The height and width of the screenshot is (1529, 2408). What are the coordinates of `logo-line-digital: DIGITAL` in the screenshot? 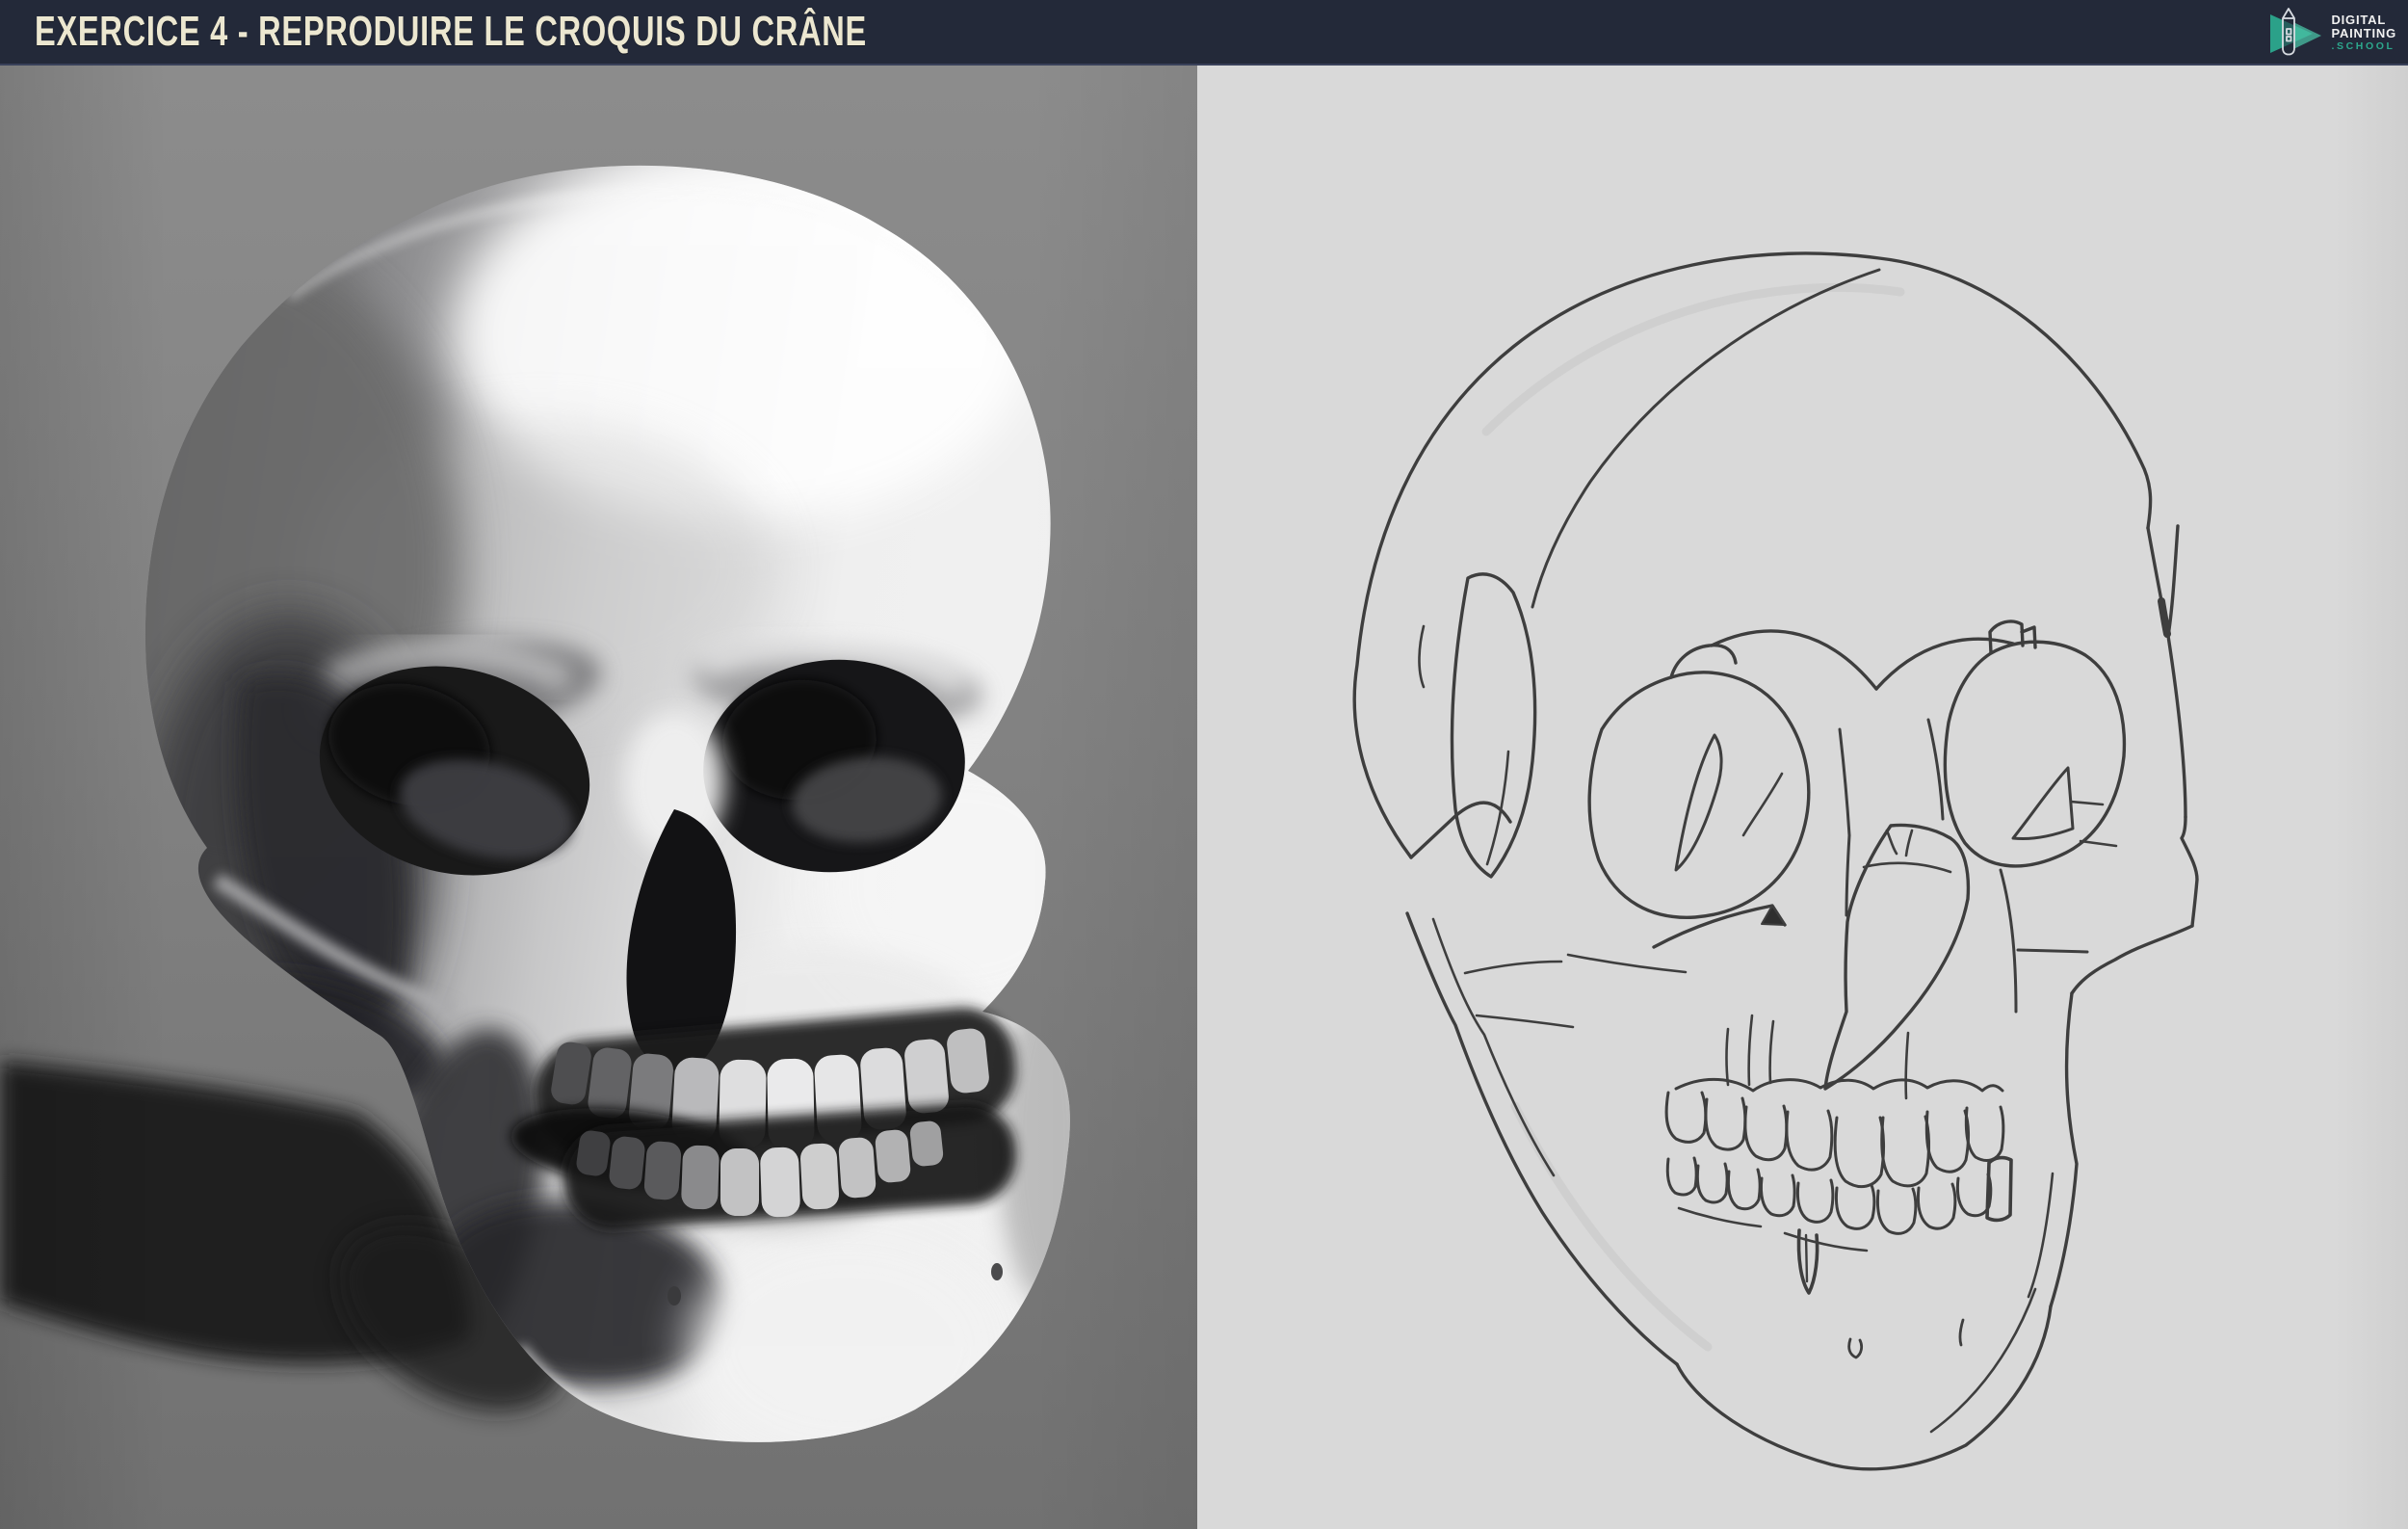 It's located at (2359, 21).